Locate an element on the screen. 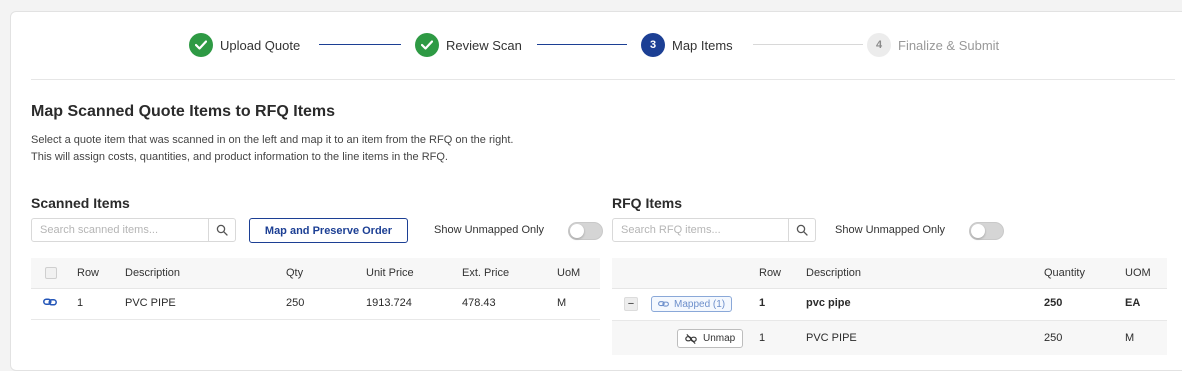  mapped-badge: Mapped (1) is located at coordinates (692, 304).